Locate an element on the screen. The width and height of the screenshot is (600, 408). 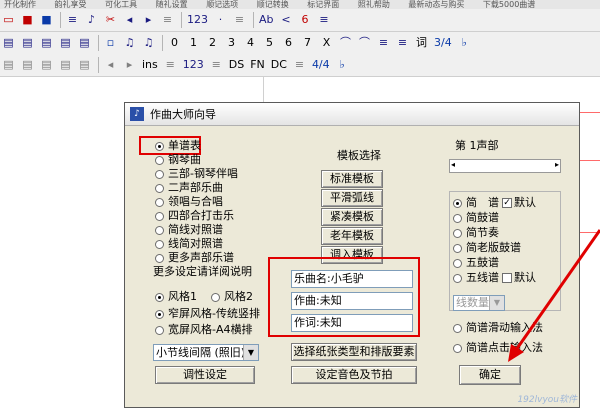
annotation-arrow is located at coordinates (554, 295).